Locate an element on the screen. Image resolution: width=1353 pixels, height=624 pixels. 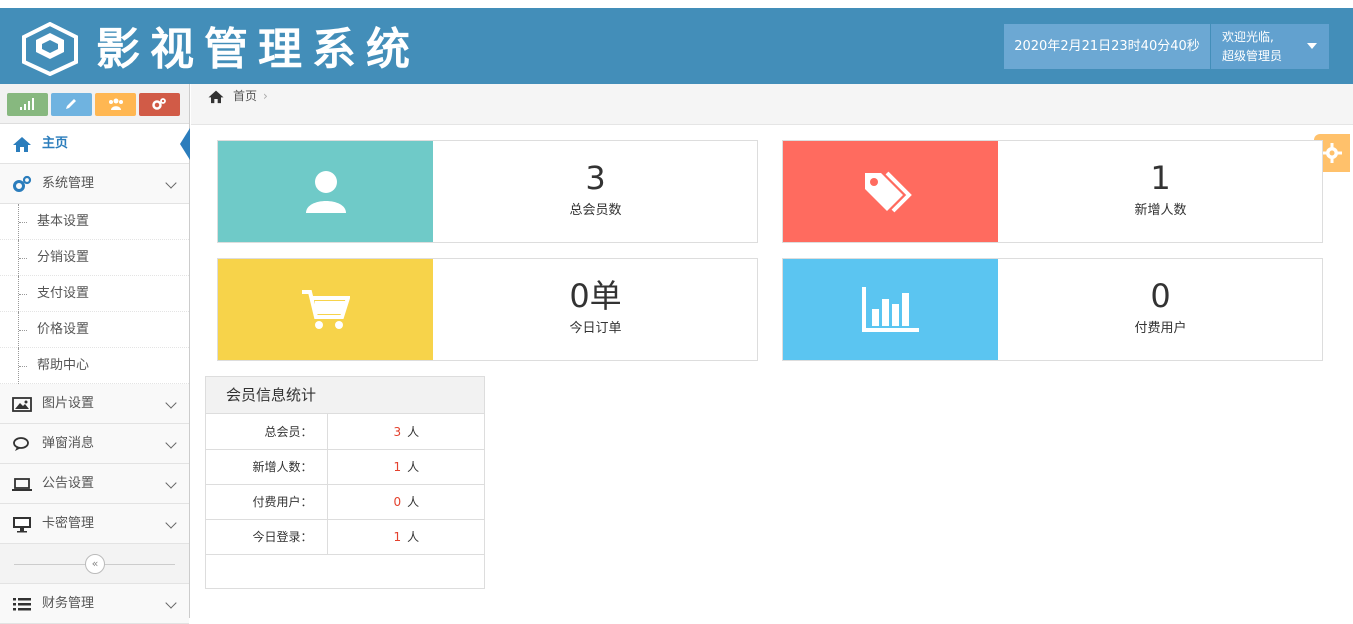
row-value-cell: 0人 is located at coordinates (405, 502).